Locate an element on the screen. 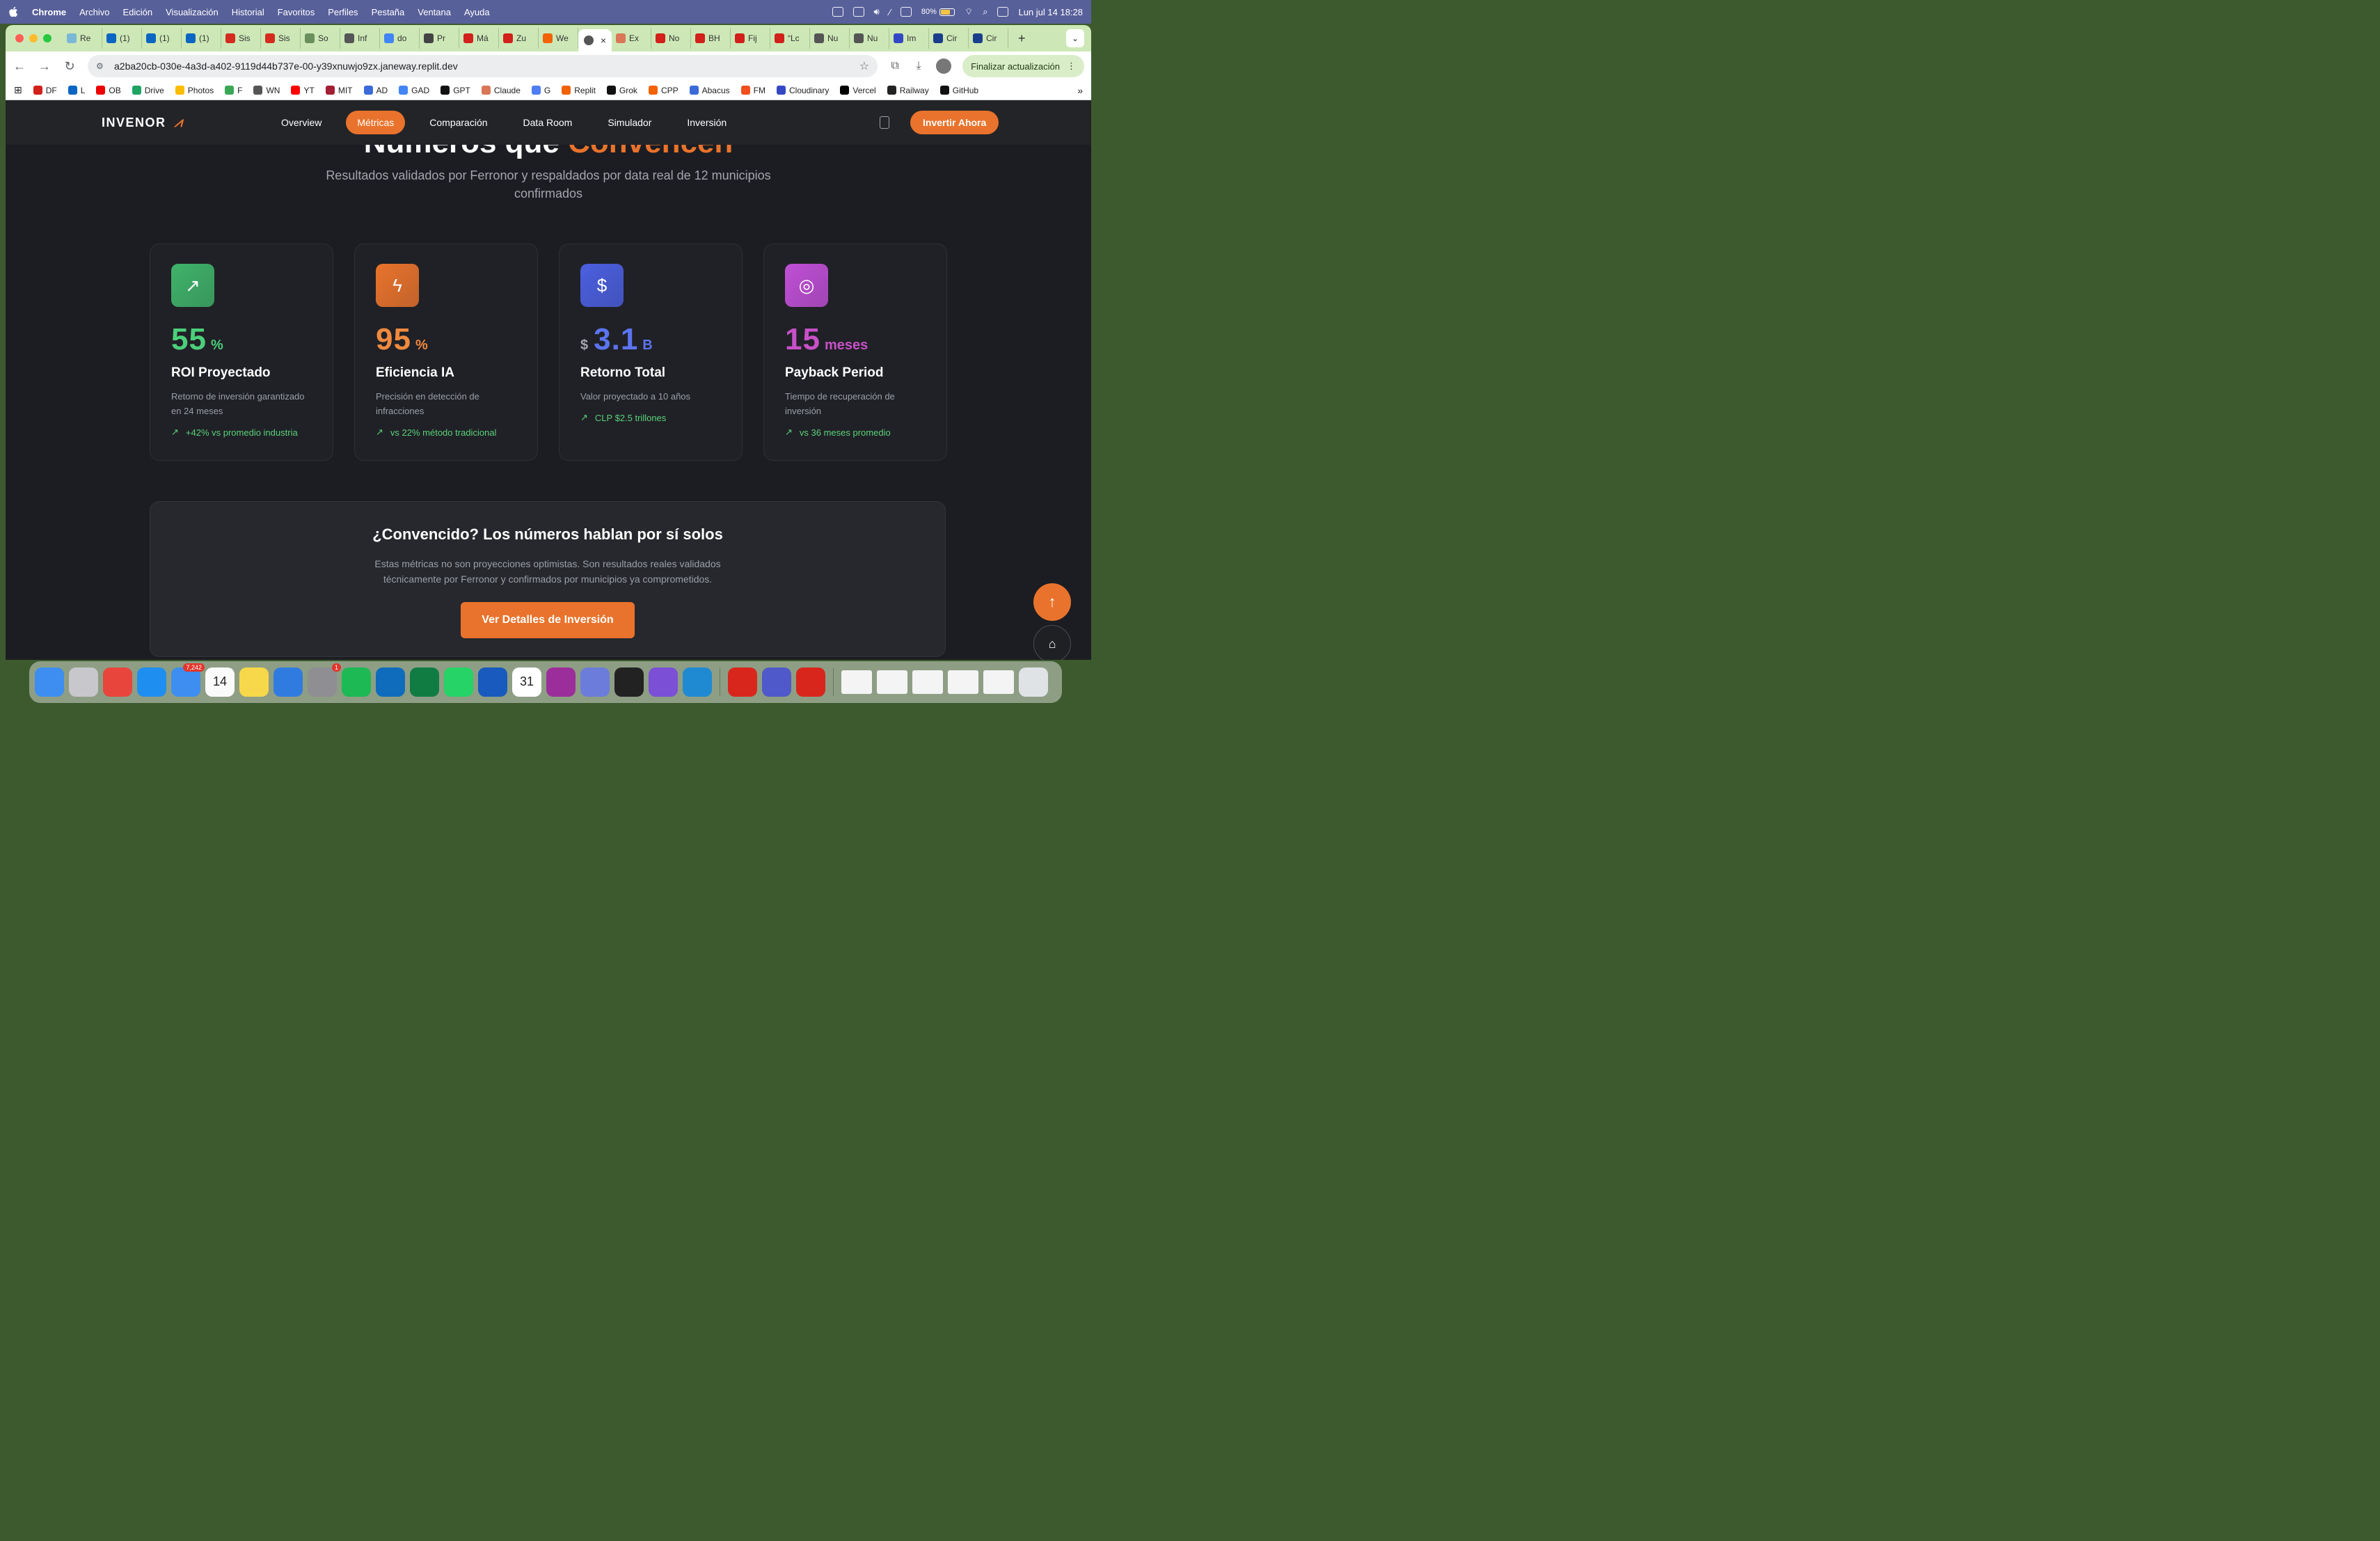 This screenshot has height=1541, width=2380. bookmark-item: Replit is located at coordinates (578, 90).